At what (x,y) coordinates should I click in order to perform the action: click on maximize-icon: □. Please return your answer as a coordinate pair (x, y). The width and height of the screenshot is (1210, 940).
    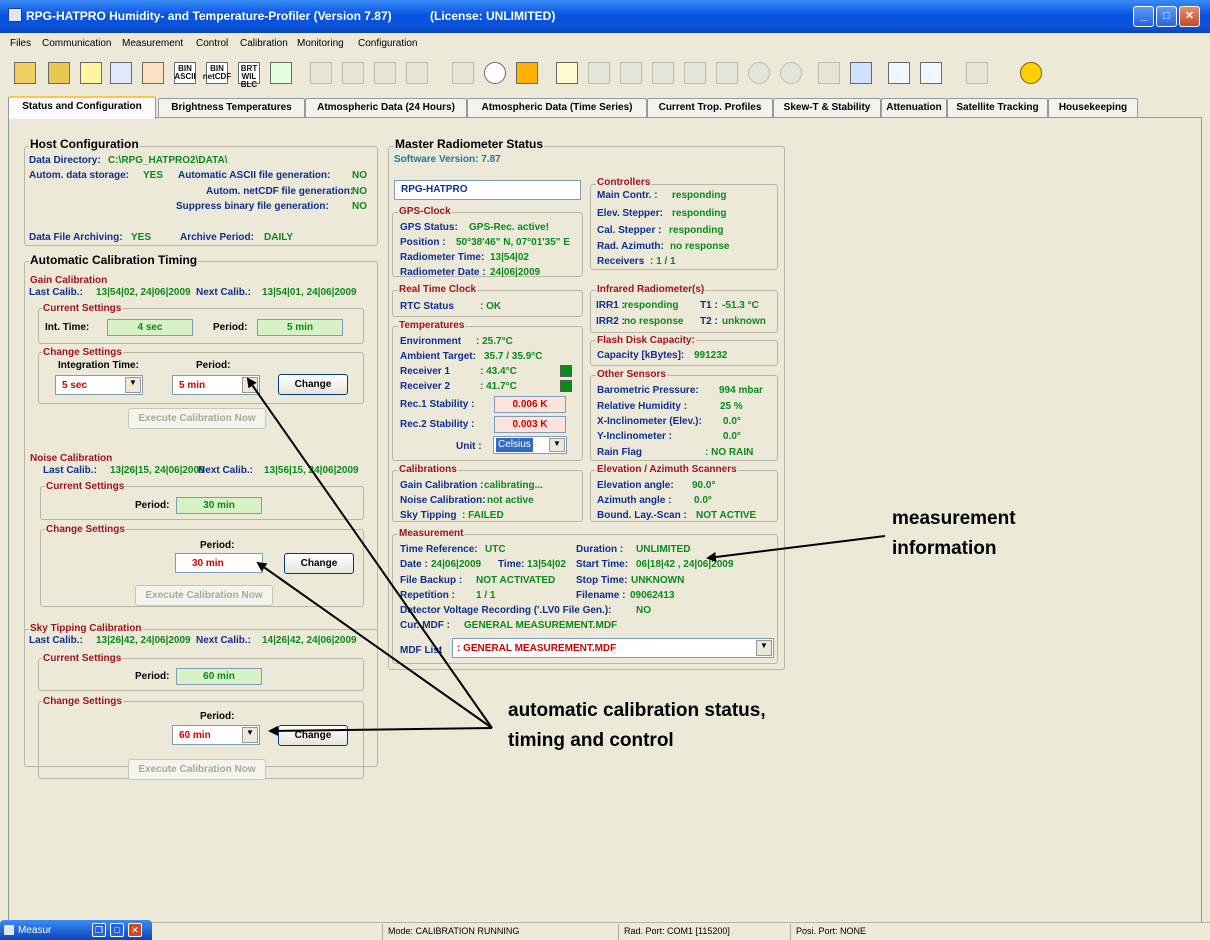
    Looking at the image, I should click on (117, 930).